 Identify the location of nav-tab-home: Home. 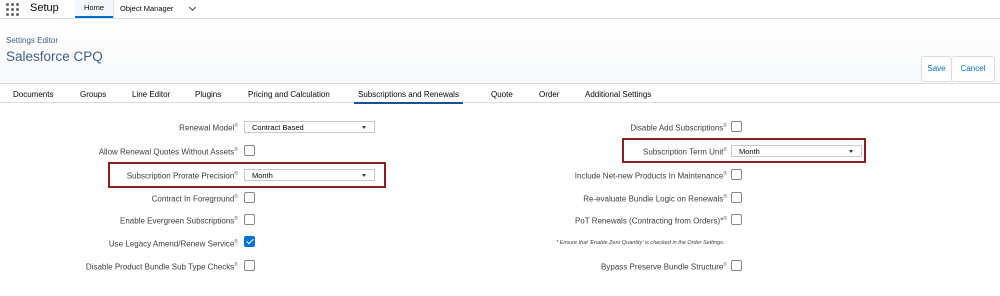
(94, 9).